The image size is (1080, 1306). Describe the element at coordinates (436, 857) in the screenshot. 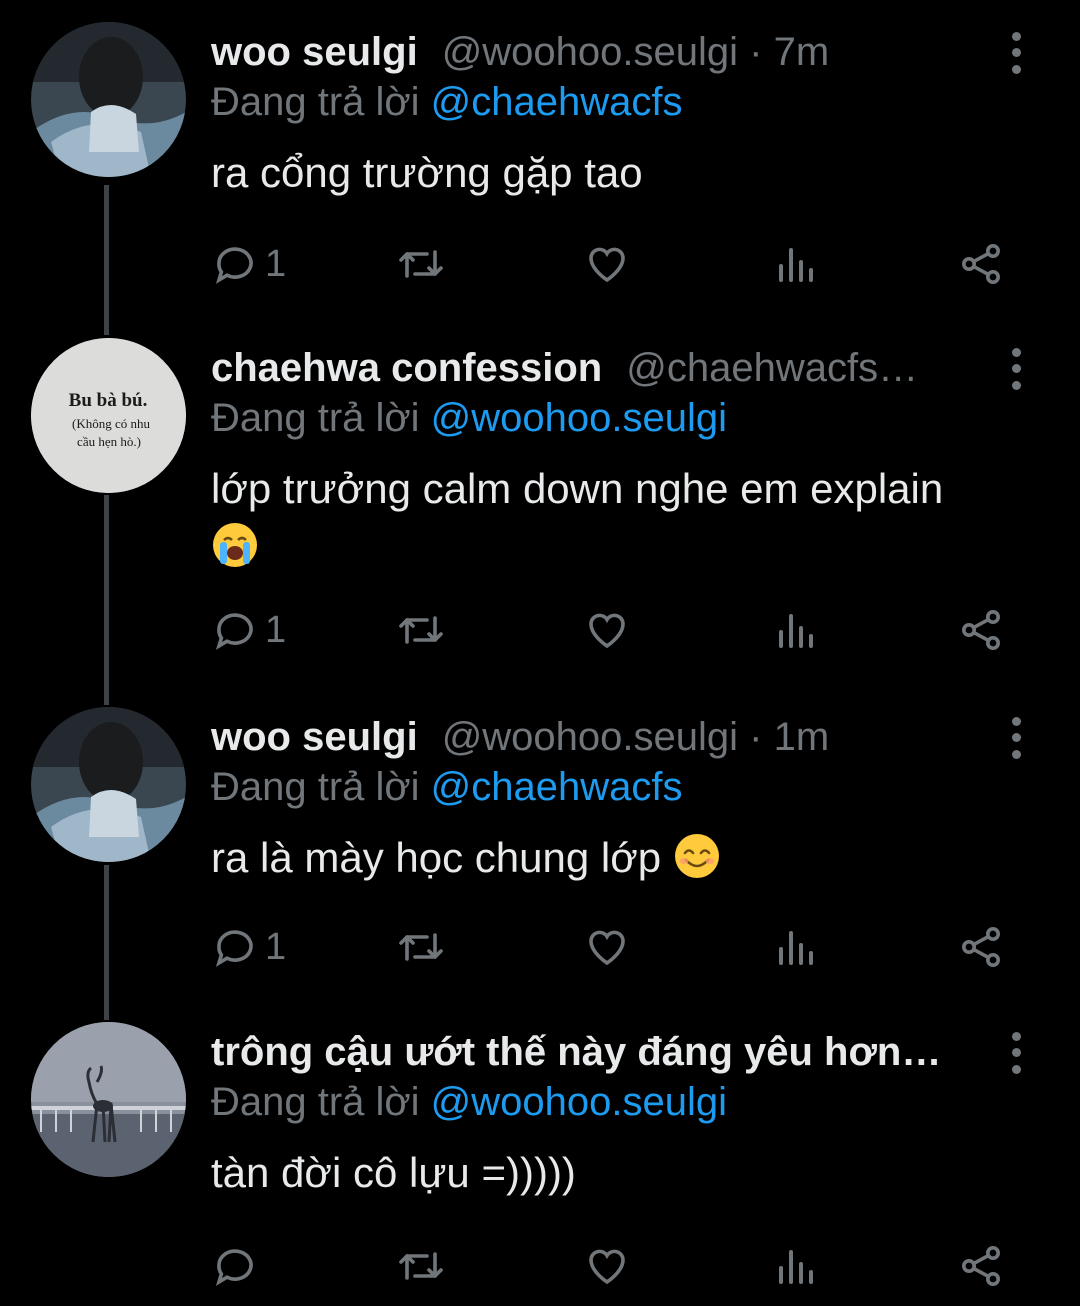

I see `tweet-text-content: ra là mày học chung lớp` at that location.